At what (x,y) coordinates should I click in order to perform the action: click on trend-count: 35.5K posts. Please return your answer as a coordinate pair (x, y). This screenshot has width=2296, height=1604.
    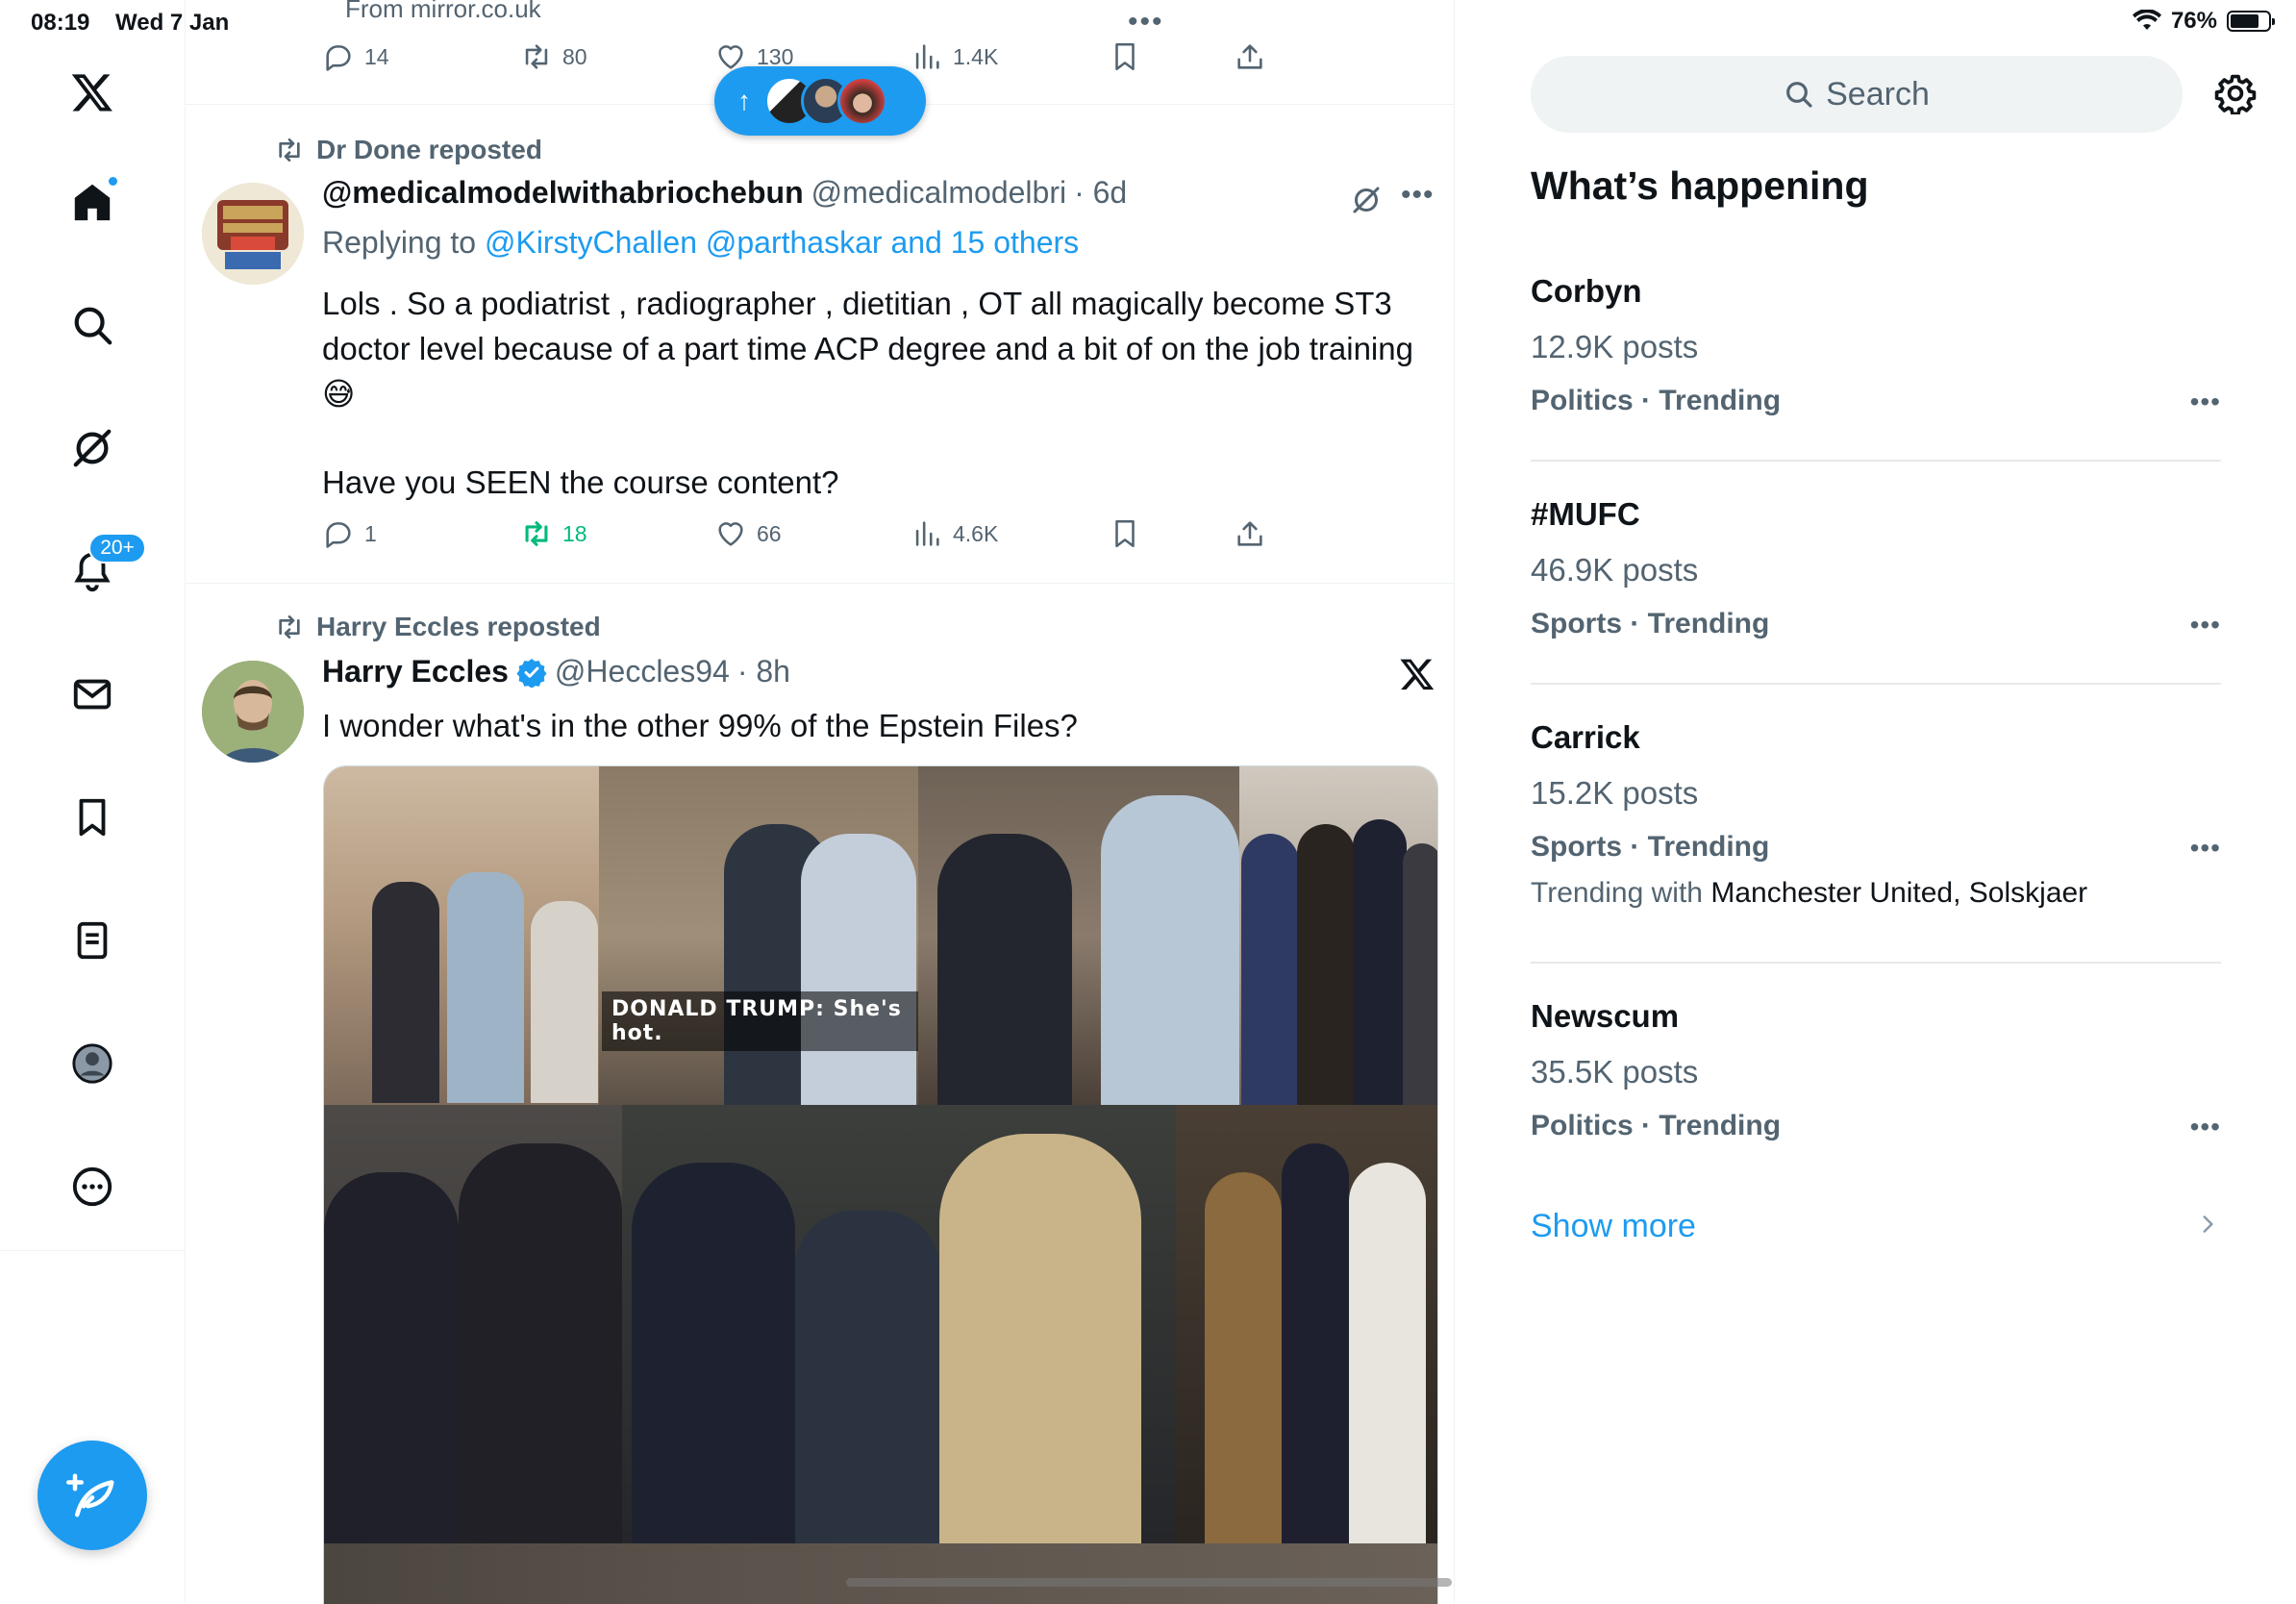
    Looking at the image, I should click on (1615, 1072).